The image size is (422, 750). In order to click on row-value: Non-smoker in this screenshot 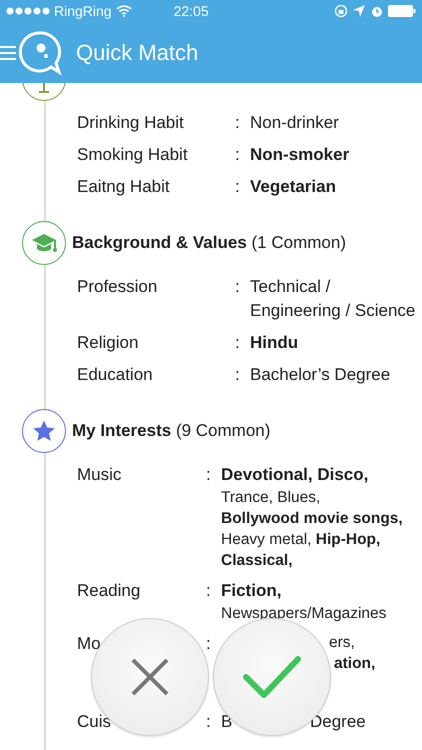, I will do `click(300, 155)`.